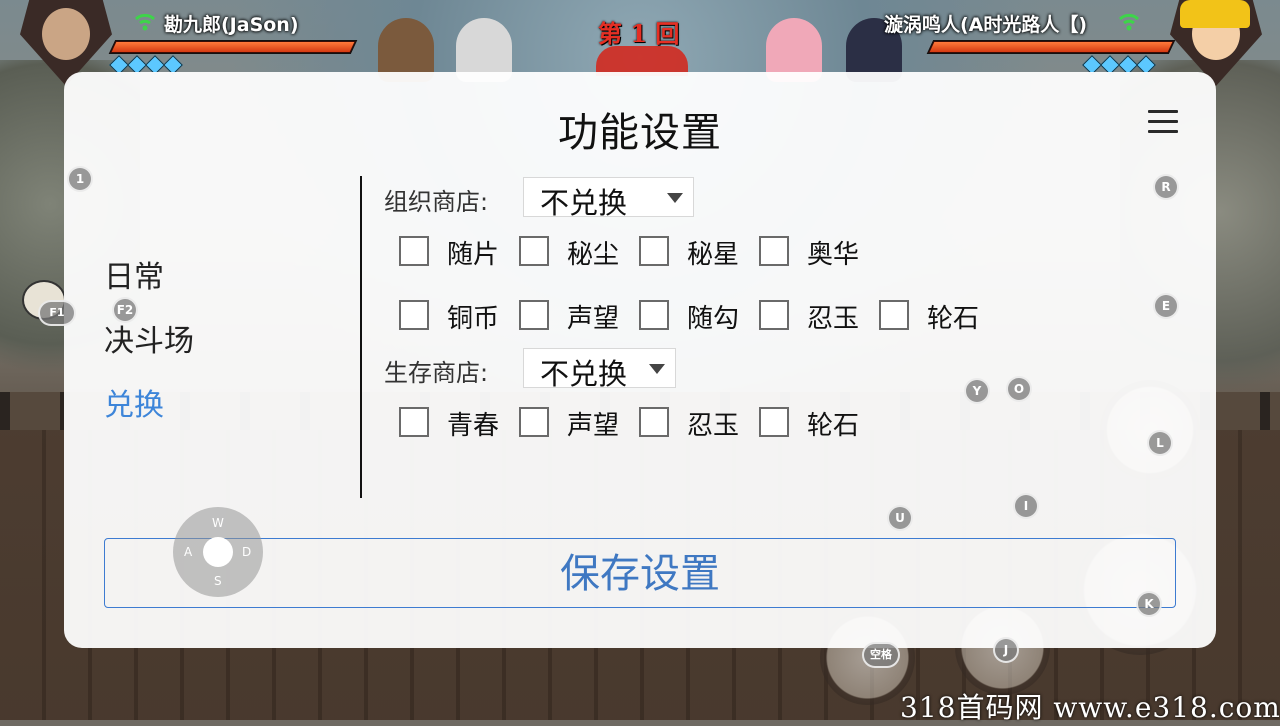 This screenshot has width=1280, height=726. What do you see at coordinates (473, 319) in the screenshot?
I see `org-checkbox-label: 铜币` at bounding box center [473, 319].